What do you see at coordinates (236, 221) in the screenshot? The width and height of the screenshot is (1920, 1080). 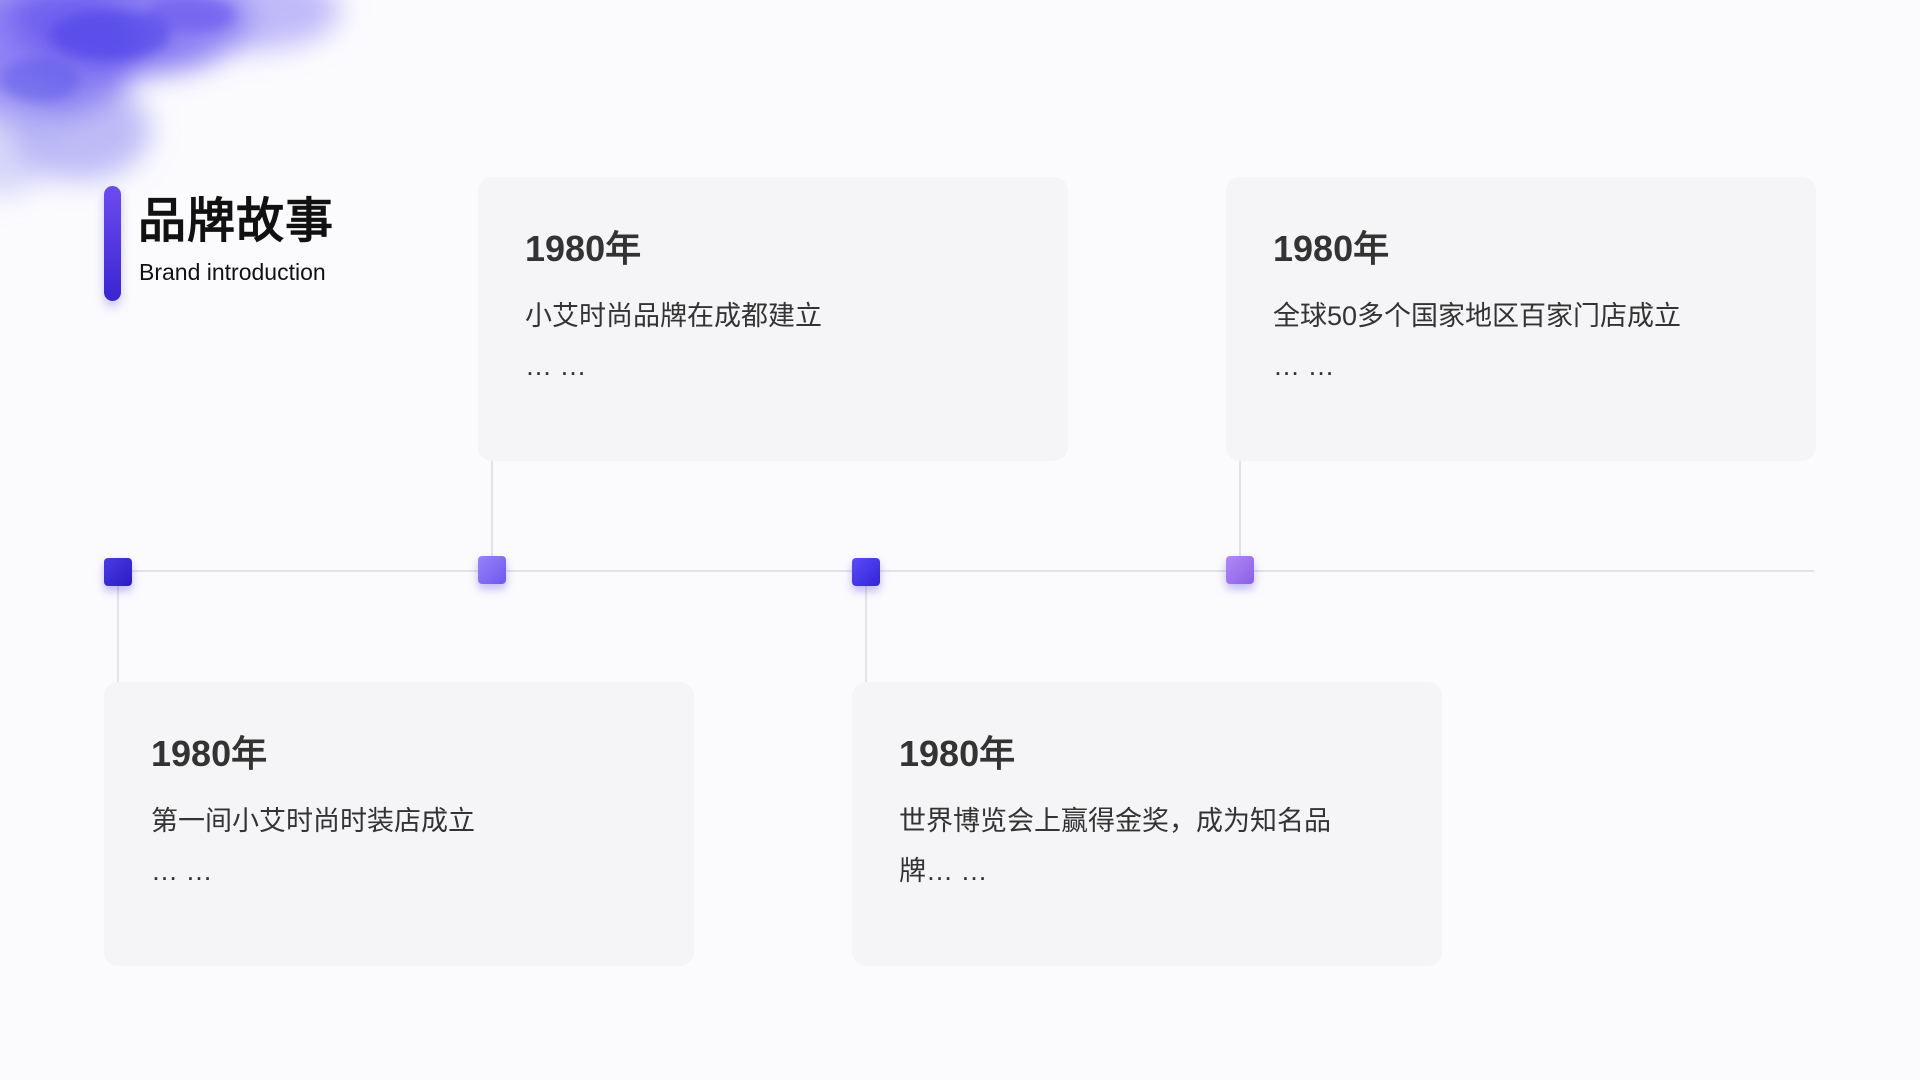 I see `page-title: 品牌故事` at bounding box center [236, 221].